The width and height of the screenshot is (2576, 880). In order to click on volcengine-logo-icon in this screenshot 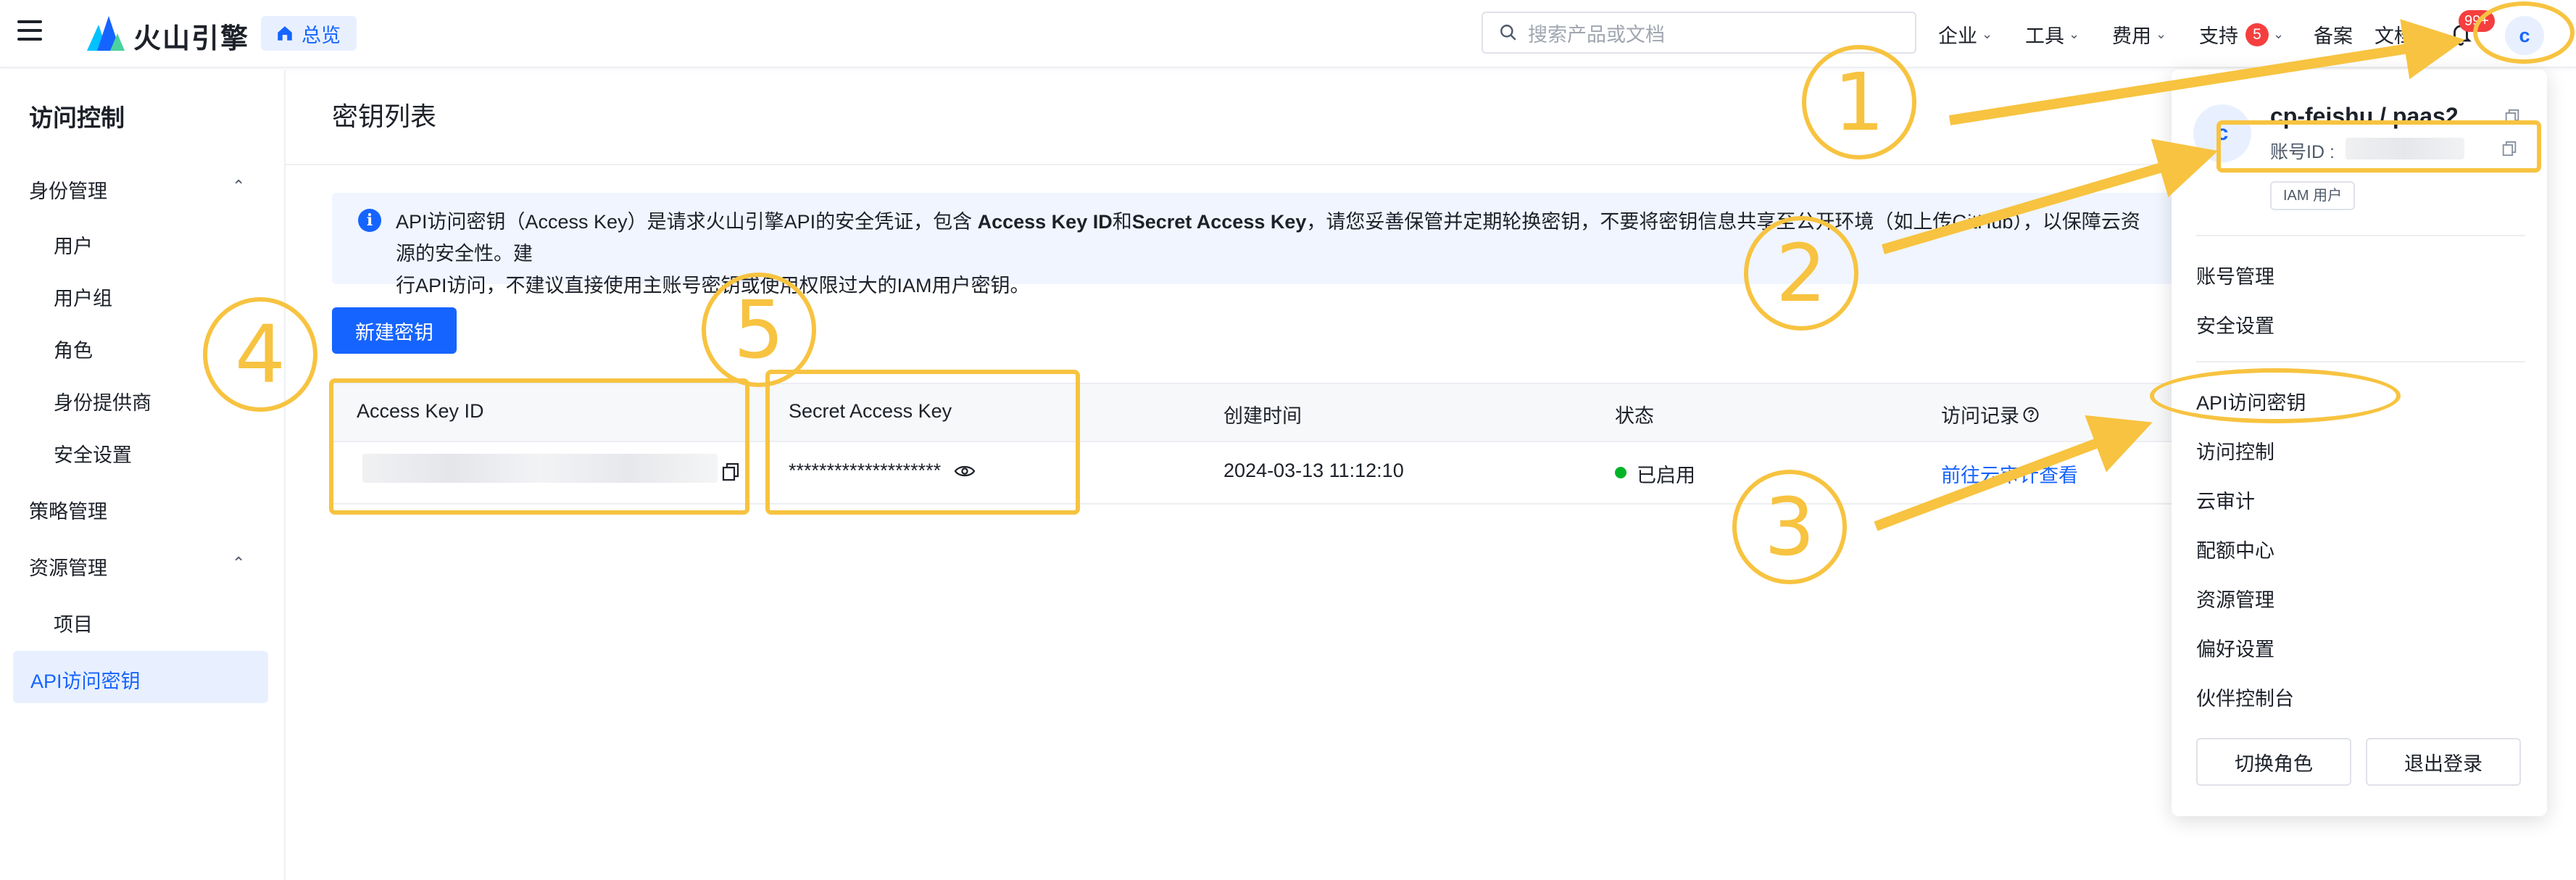, I will do `click(106, 33)`.